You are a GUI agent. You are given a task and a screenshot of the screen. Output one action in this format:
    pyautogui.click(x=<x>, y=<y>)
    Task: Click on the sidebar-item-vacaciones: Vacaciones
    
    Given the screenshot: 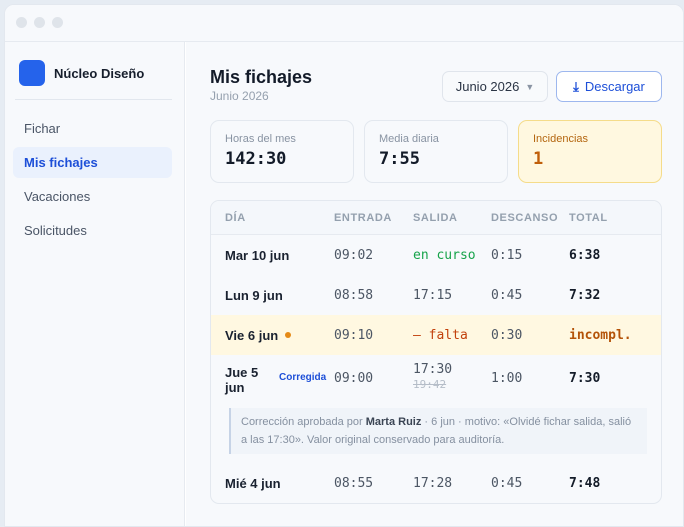 What is the action you would take?
    pyautogui.click(x=92, y=196)
    